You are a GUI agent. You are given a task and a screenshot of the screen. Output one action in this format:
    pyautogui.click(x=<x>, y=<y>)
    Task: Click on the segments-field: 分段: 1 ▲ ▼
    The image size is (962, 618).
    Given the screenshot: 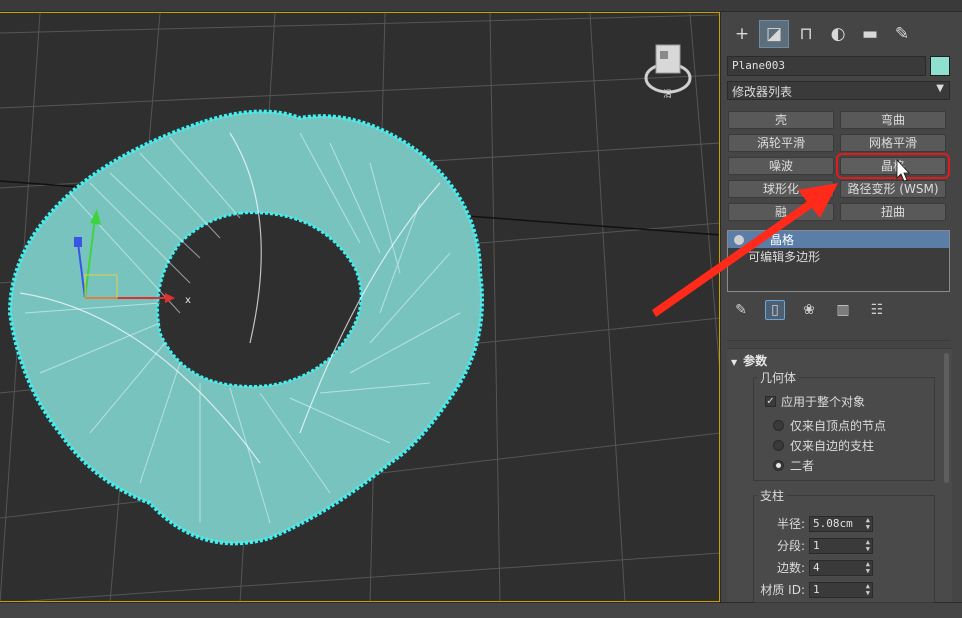 What is the action you would take?
    pyautogui.click(x=814, y=545)
    